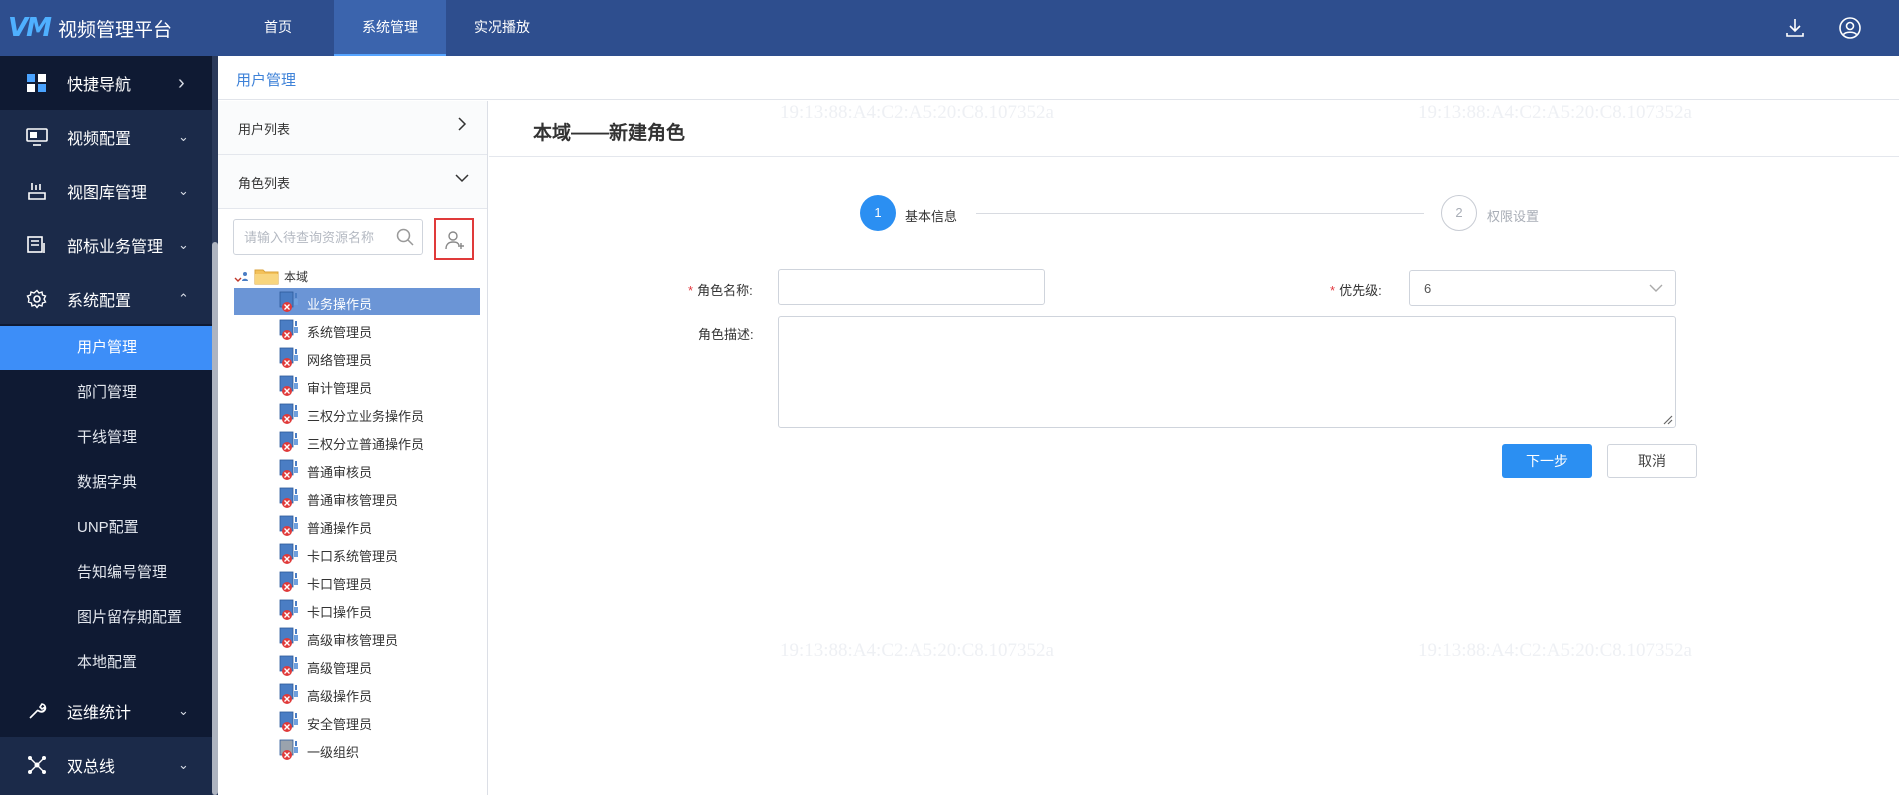 The image size is (1899, 795). I want to click on sidebar-item-department-management: 部门管理, so click(106, 393).